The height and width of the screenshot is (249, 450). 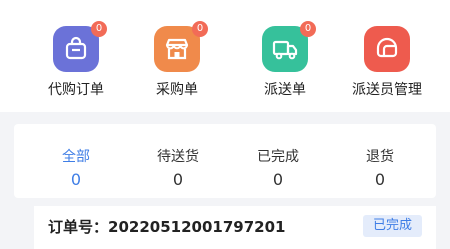 I want to click on store-icon, so click(x=177, y=49).